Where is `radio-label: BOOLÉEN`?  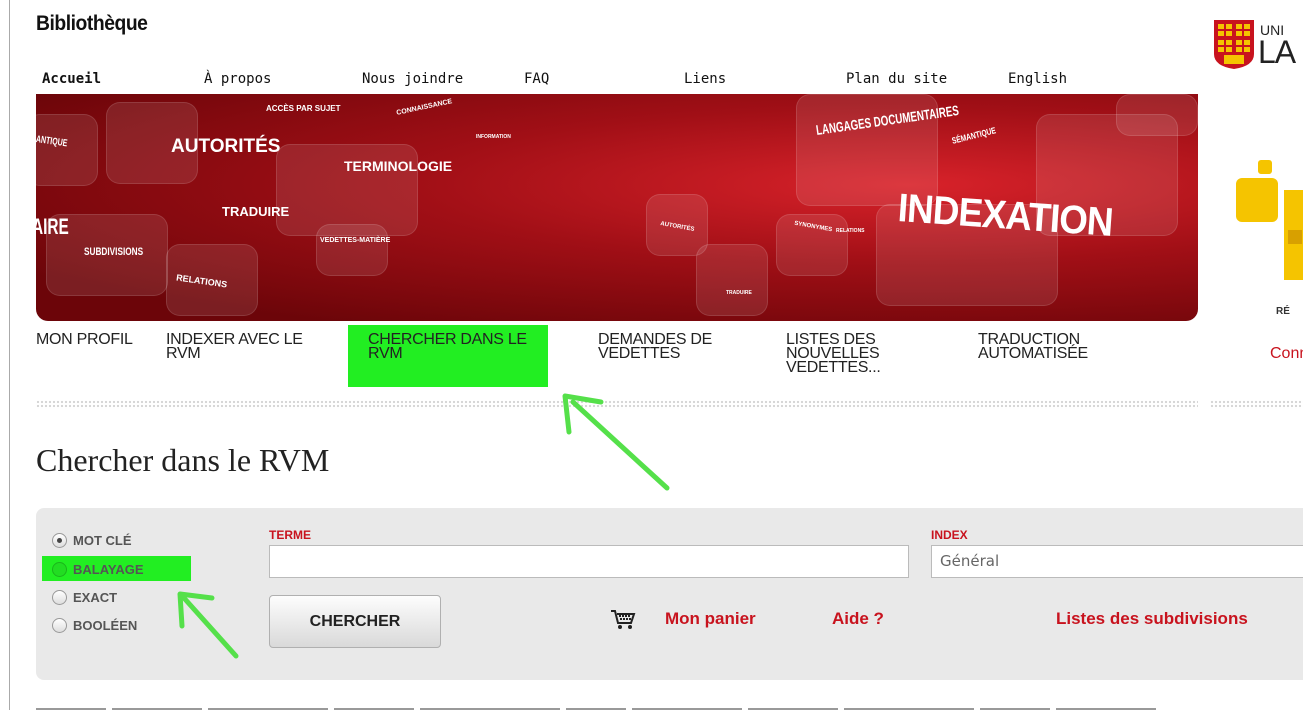 radio-label: BOOLÉEN is located at coordinates (105, 625).